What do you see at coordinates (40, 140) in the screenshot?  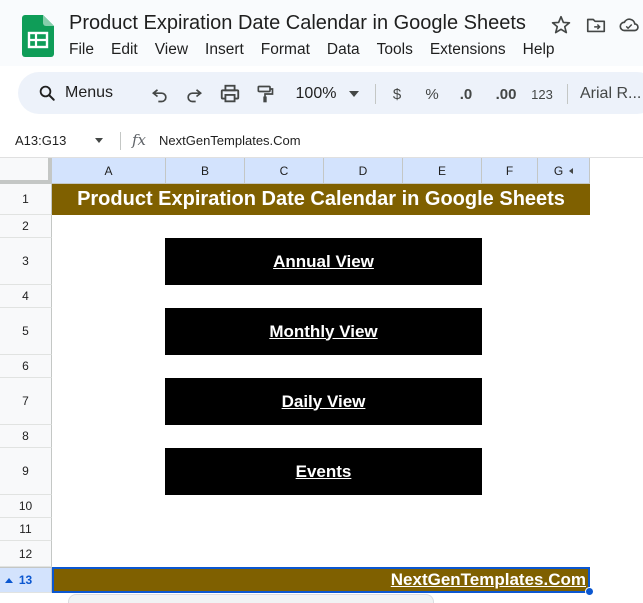 I see `name-box: A13:G13` at bounding box center [40, 140].